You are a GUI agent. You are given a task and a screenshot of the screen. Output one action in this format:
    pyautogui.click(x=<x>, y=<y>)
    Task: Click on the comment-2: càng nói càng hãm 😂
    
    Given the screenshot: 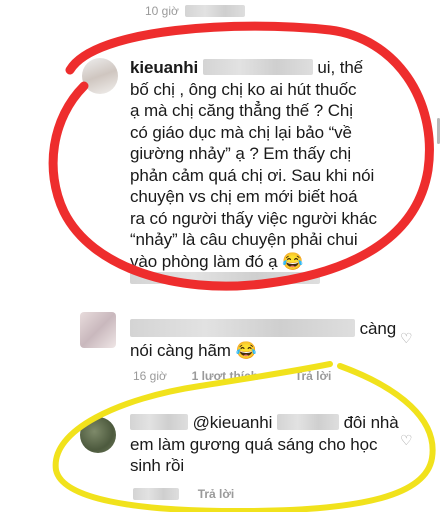 What is the action you would take?
    pyautogui.click(x=270, y=339)
    